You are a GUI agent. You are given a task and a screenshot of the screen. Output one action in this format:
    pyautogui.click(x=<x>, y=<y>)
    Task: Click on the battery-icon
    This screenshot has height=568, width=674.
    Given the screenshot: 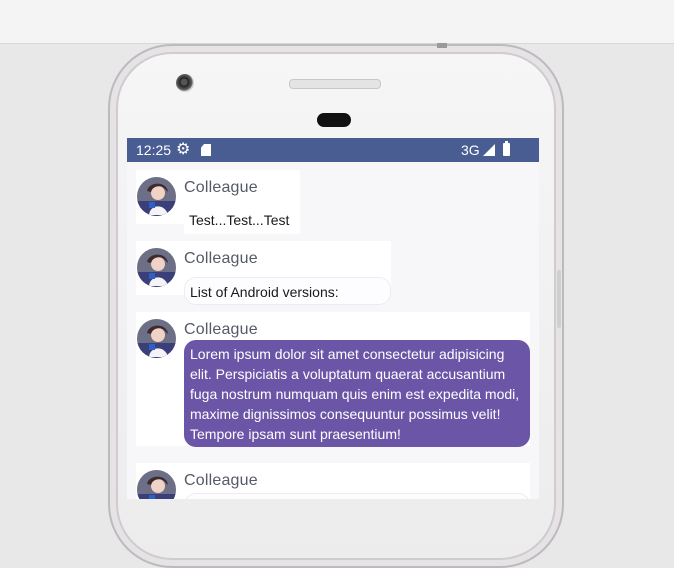 What is the action you would take?
    pyautogui.click(x=506, y=148)
    